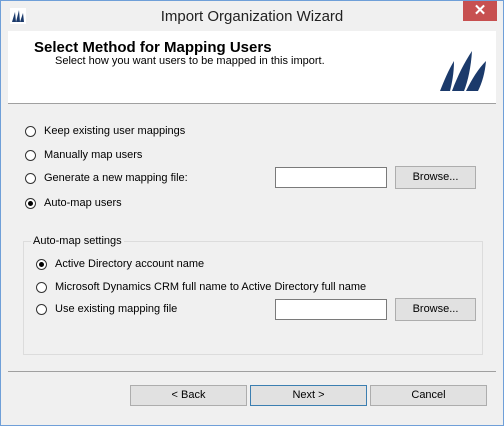  I want to click on next-button: Next >, so click(308, 395).